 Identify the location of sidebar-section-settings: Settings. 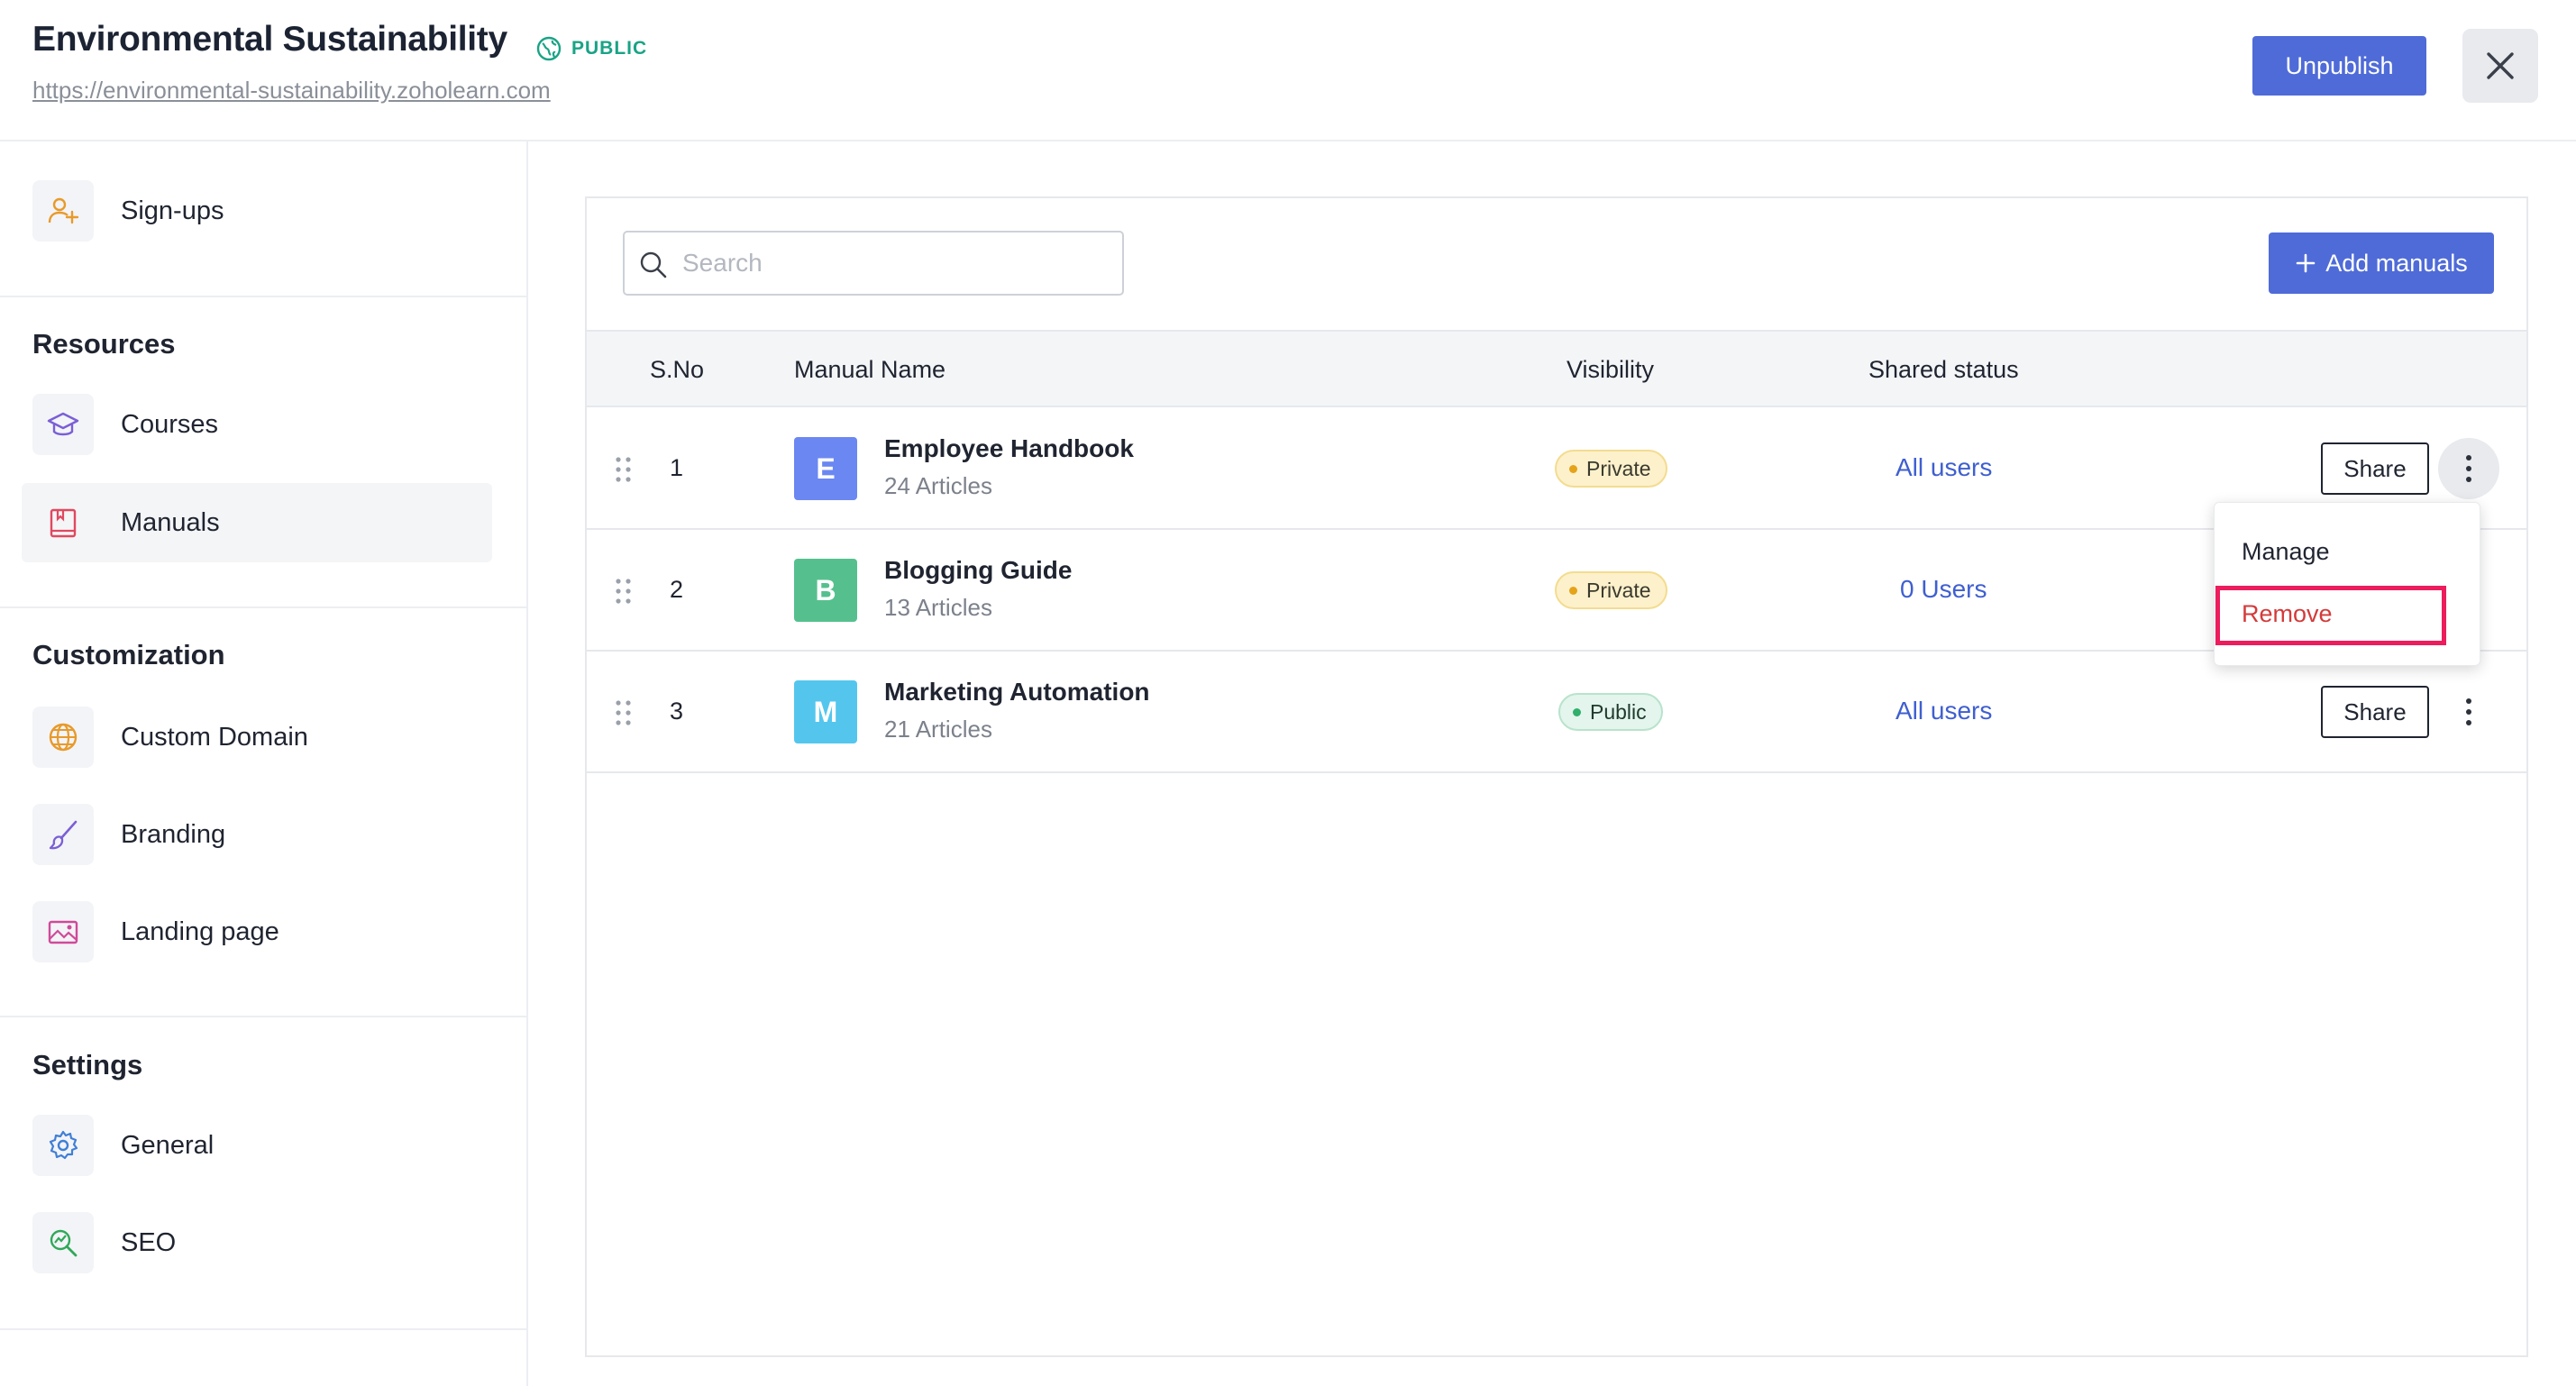
(87, 1065).